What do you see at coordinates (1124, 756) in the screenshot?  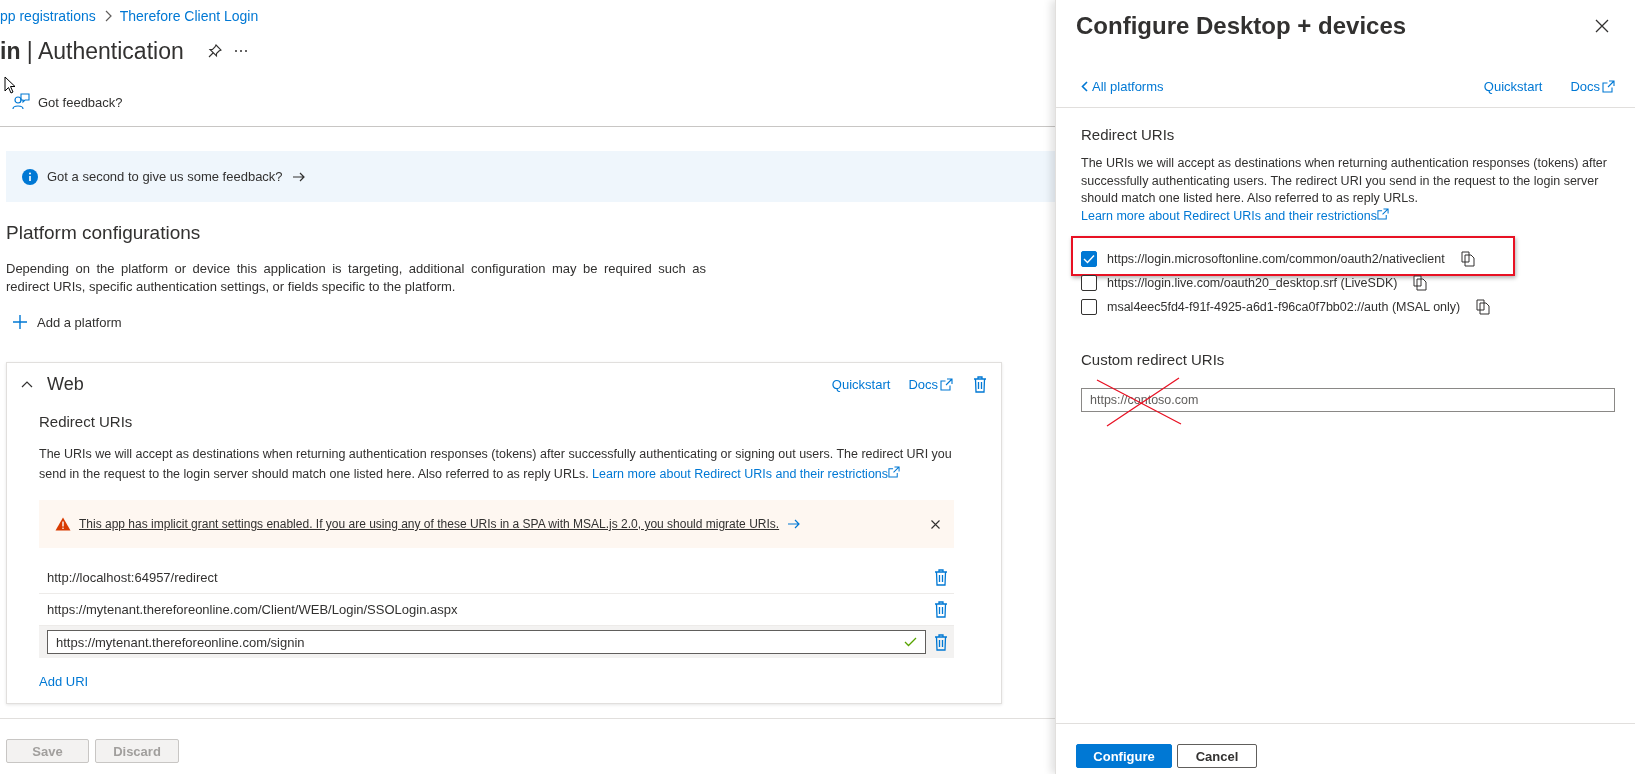 I see `panel-button: Configure` at bounding box center [1124, 756].